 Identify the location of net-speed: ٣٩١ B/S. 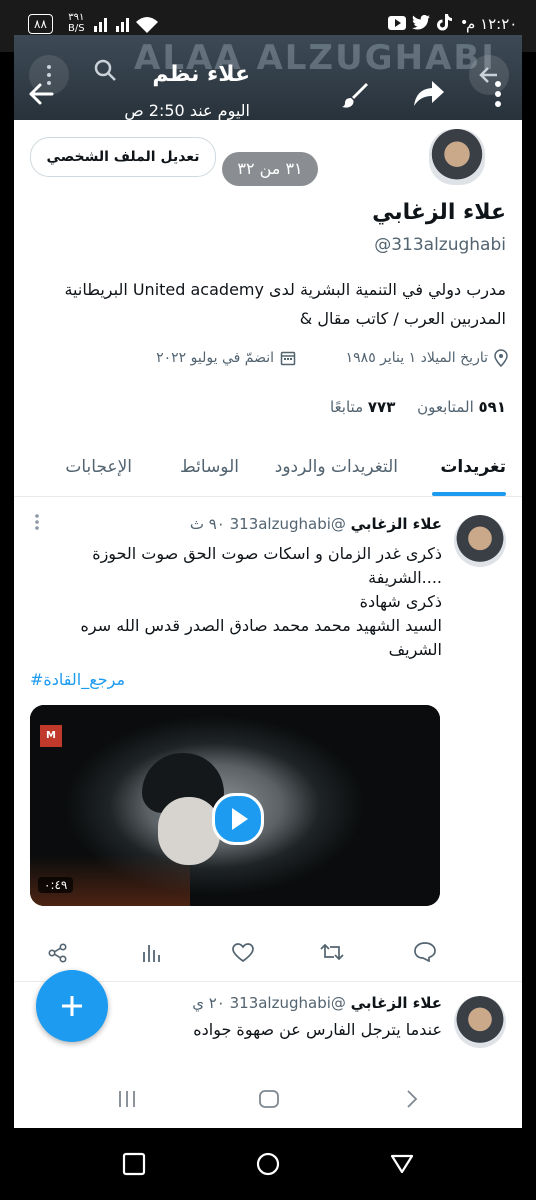
(76, 23).